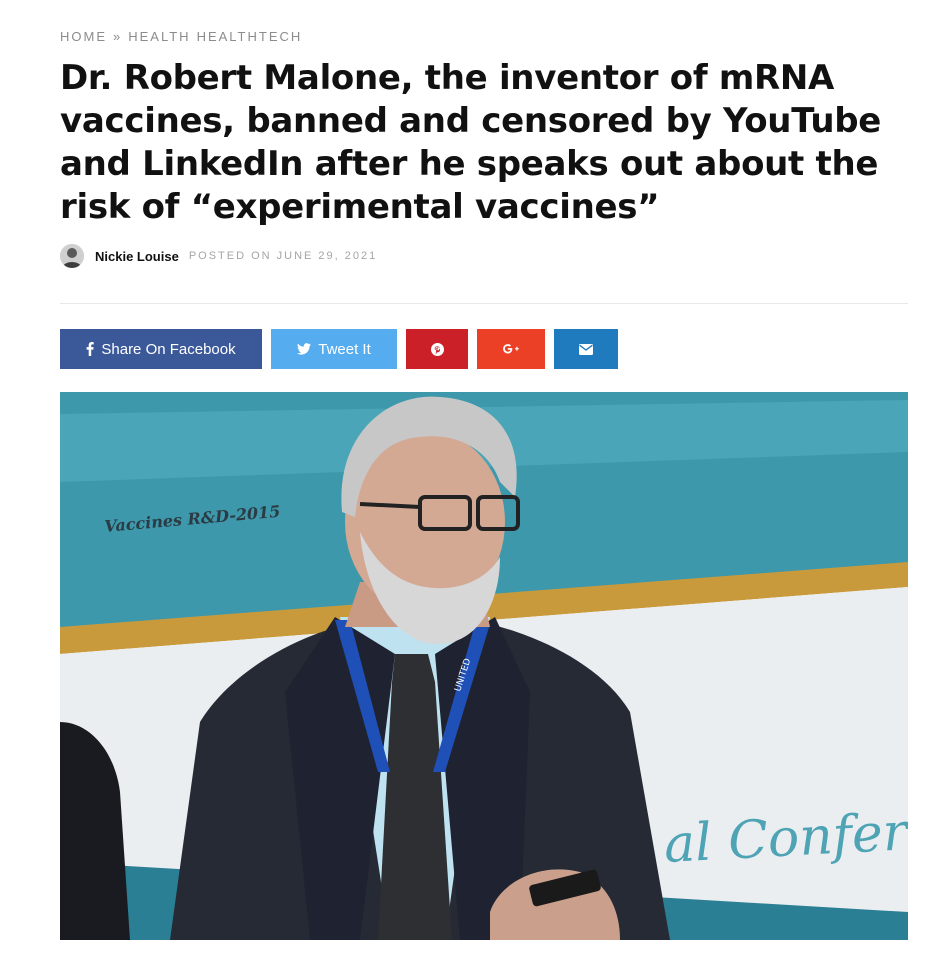  I want to click on post-date: POSTED ON JUNE 29, 2021, so click(283, 256).